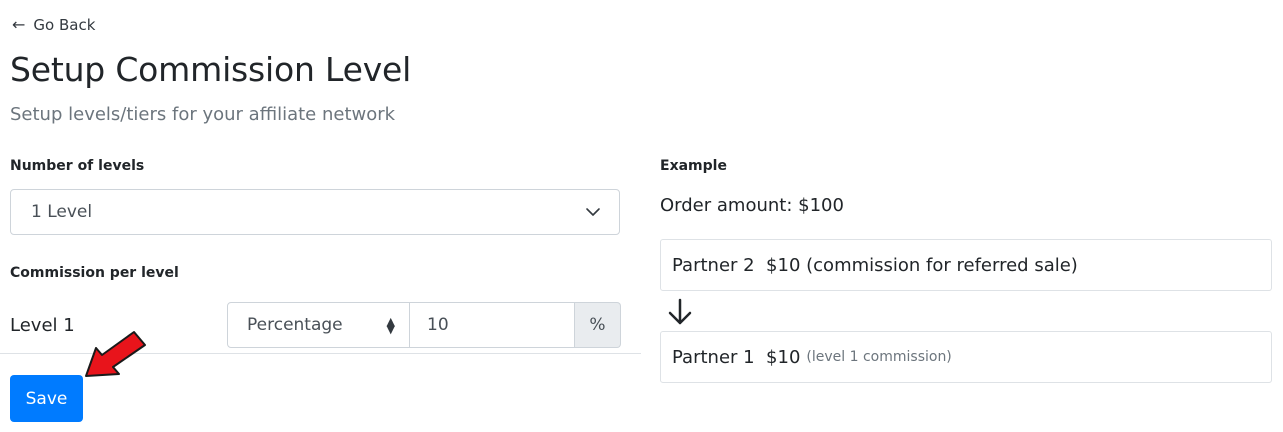 The width and height of the screenshot is (1283, 432). I want to click on partner-name: Partner 2, so click(713, 265).